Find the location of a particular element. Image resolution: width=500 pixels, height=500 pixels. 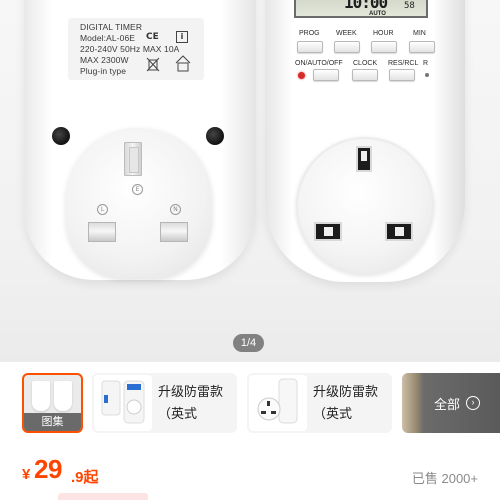

prog-button is located at coordinates (310, 47).